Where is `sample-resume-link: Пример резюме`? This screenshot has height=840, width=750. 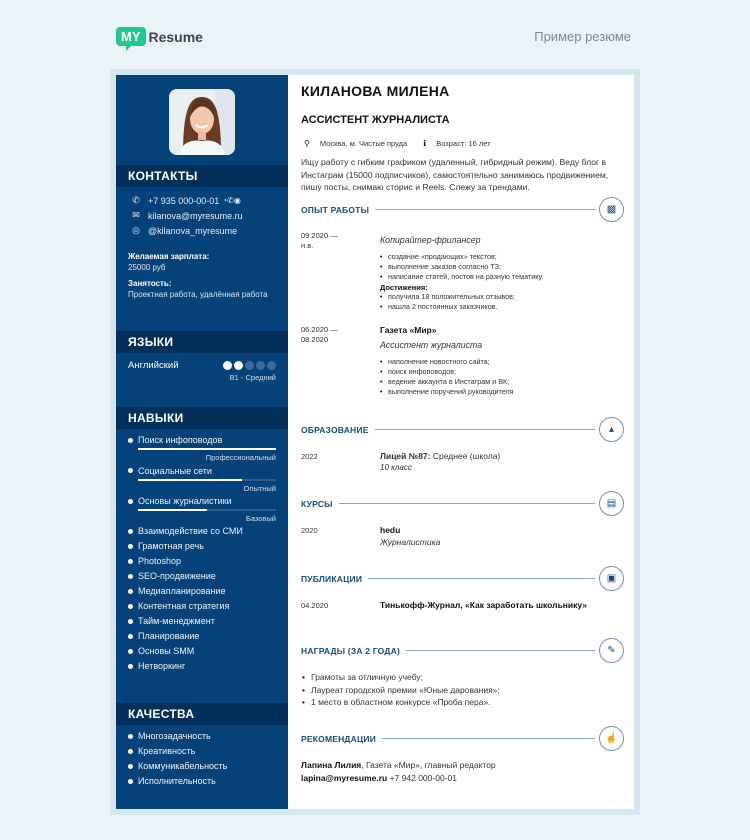
sample-resume-link: Пример резюме is located at coordinates (582, 36).